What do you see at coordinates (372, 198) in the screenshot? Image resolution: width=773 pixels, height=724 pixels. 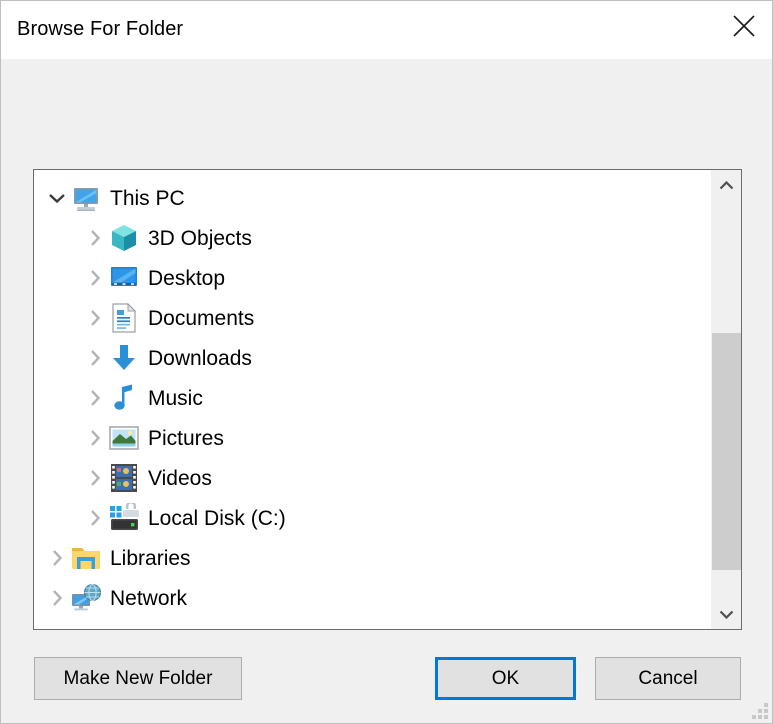 I see `tree-item-this-pc: This PC` at bounding box center [372, 198].